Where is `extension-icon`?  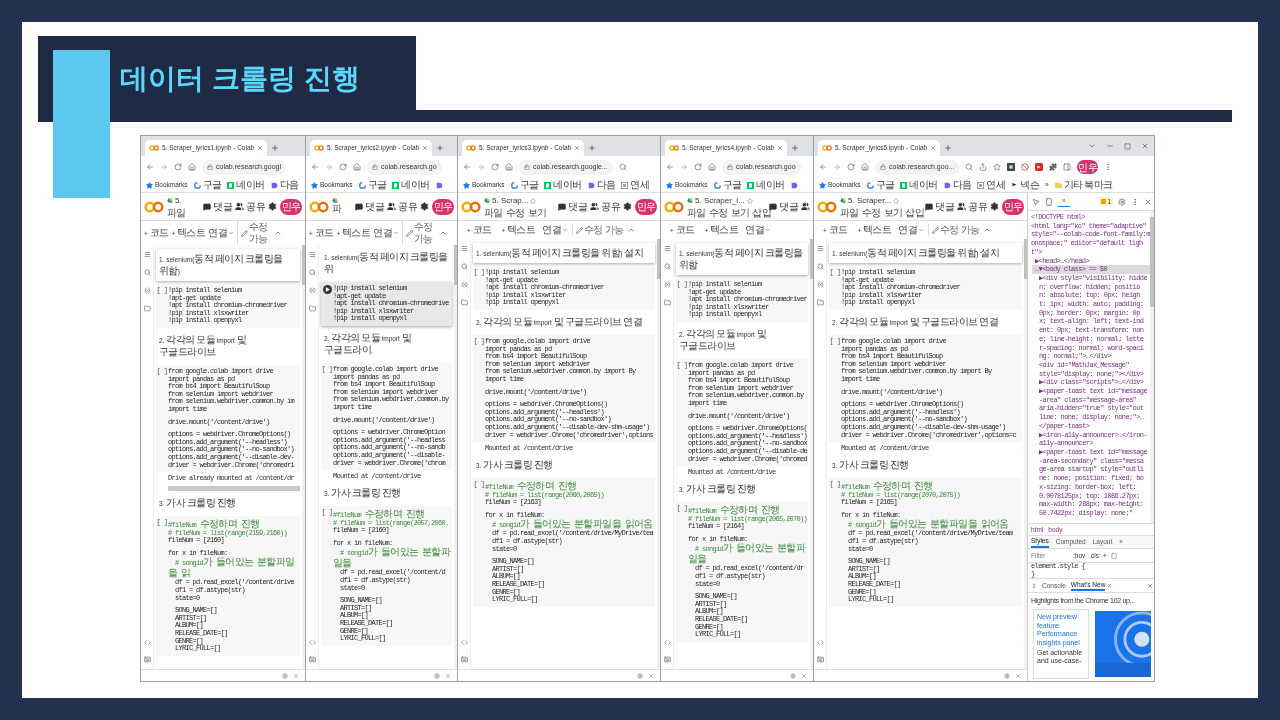 extension-icon is located at coordinates (1011, 167).